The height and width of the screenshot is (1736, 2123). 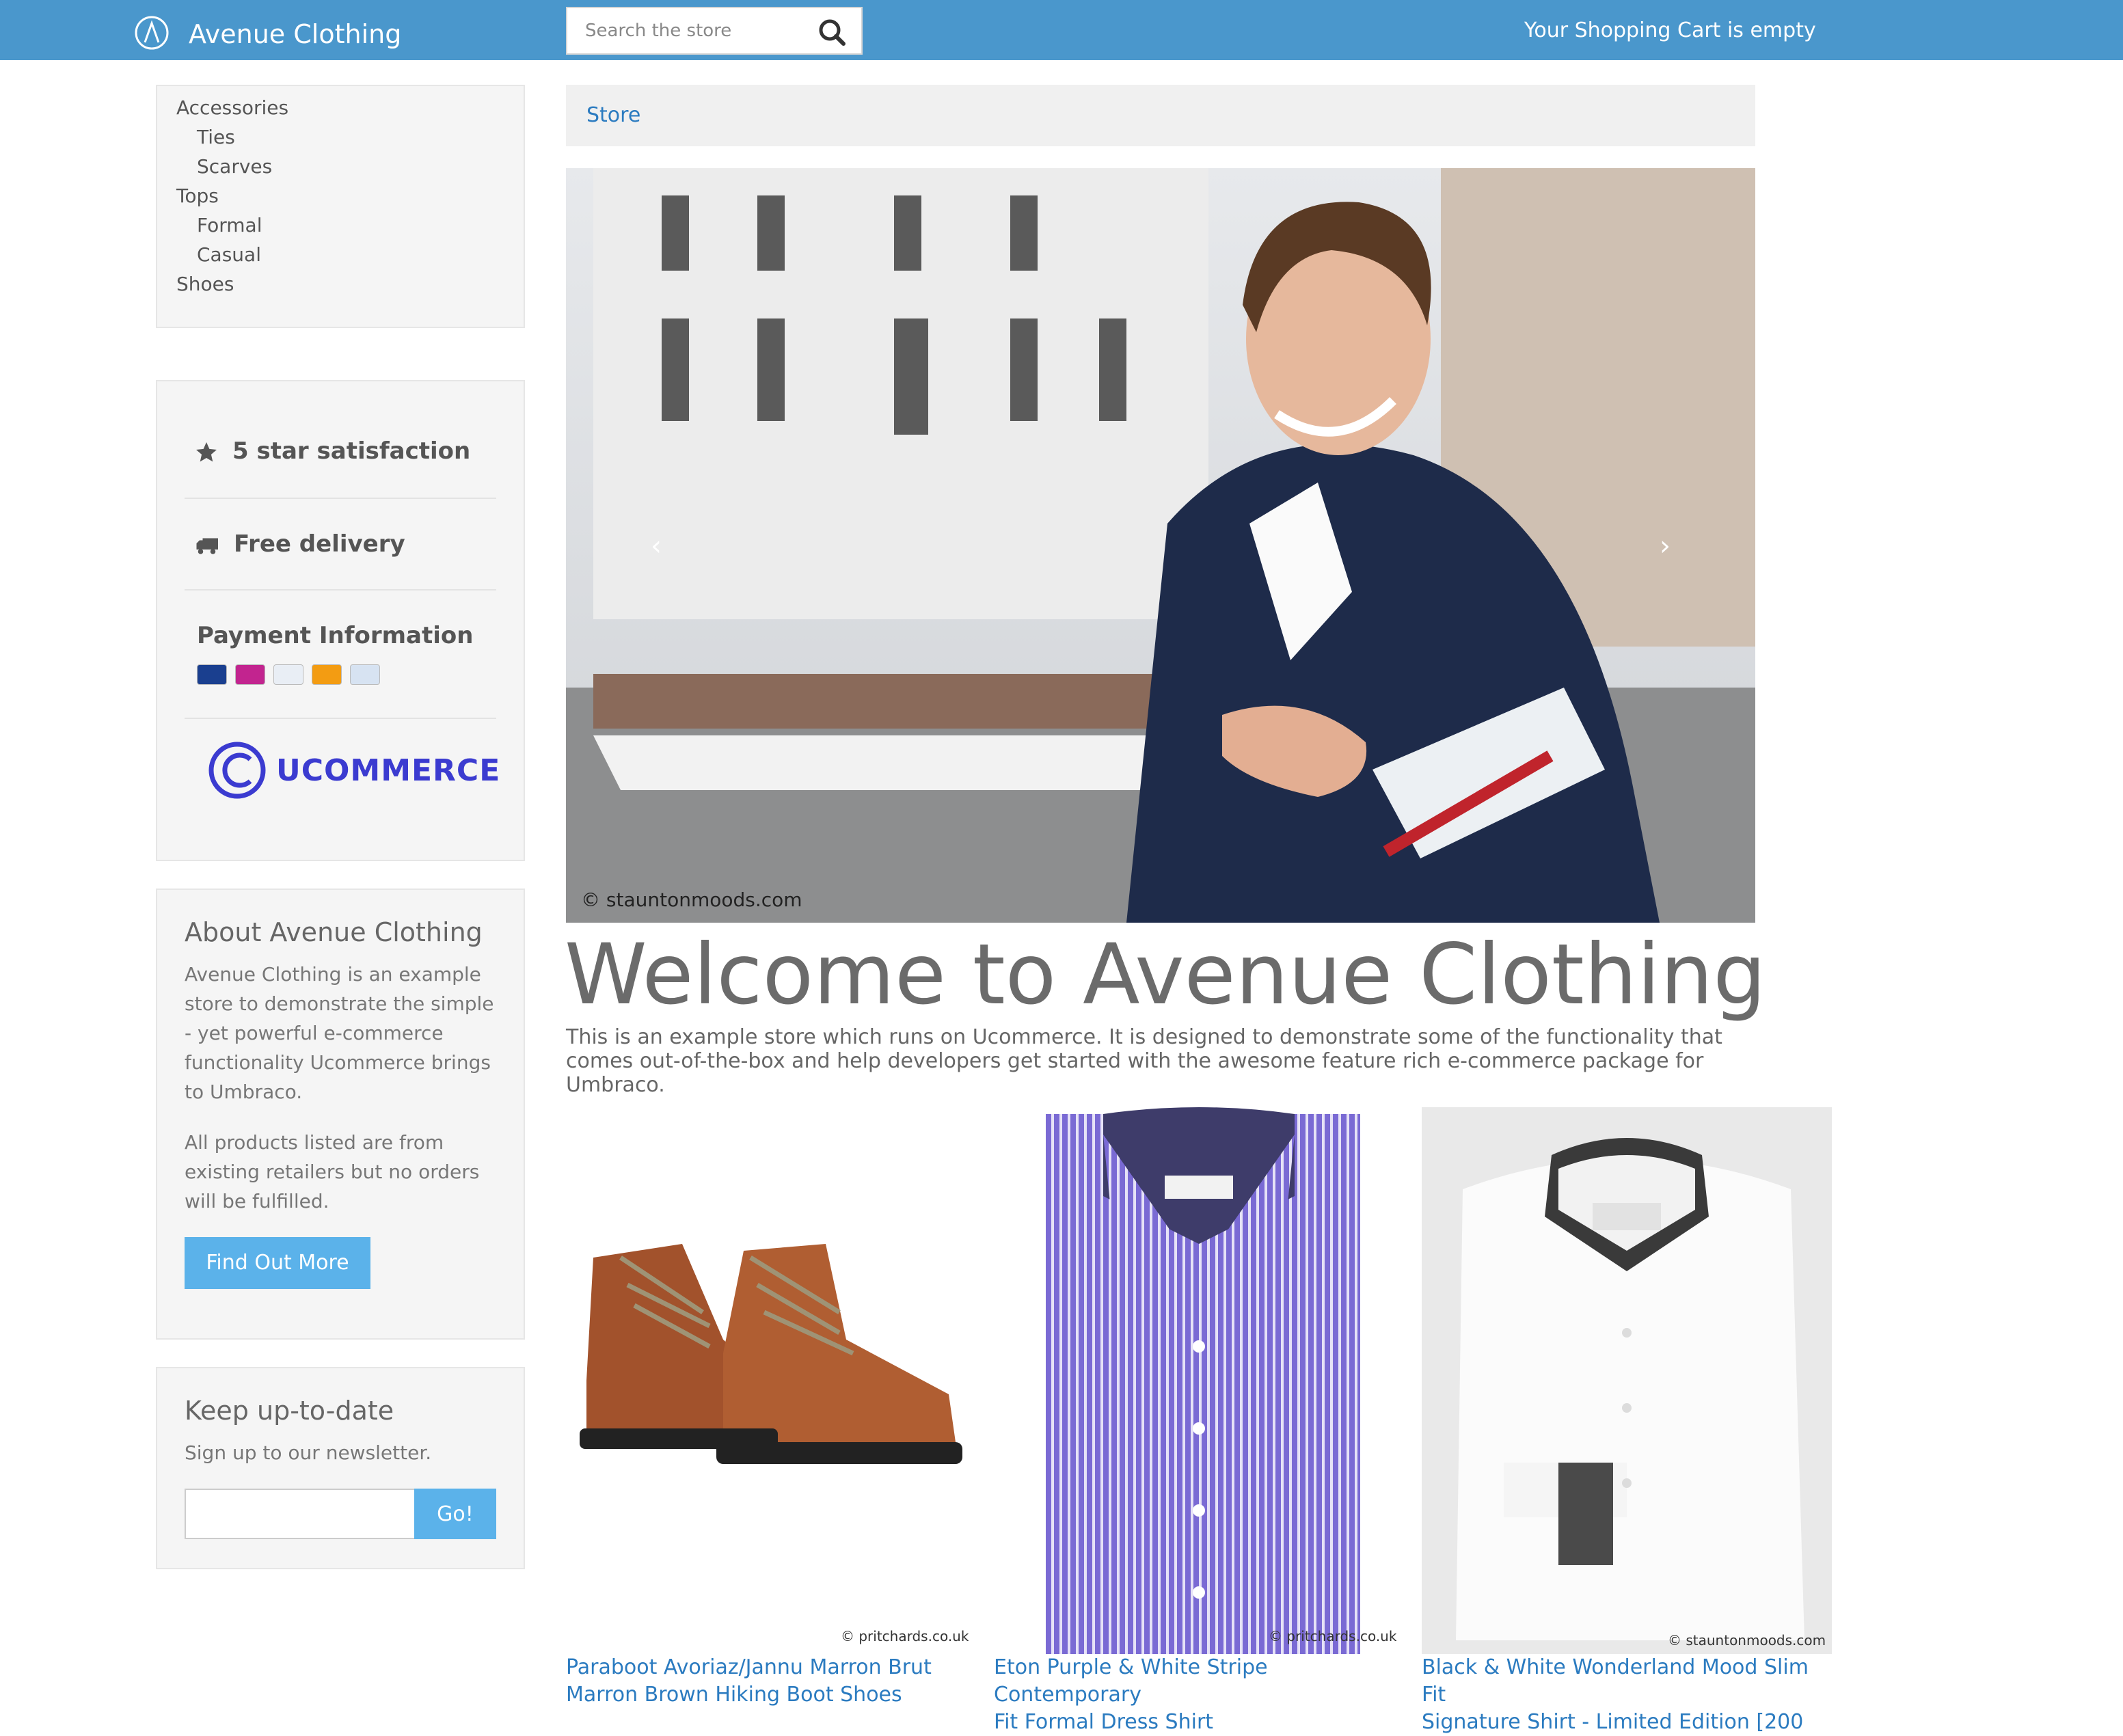 I want to click on welcome-heading: Welcome to Avenue Clothing, so click(x=1165, y=974).